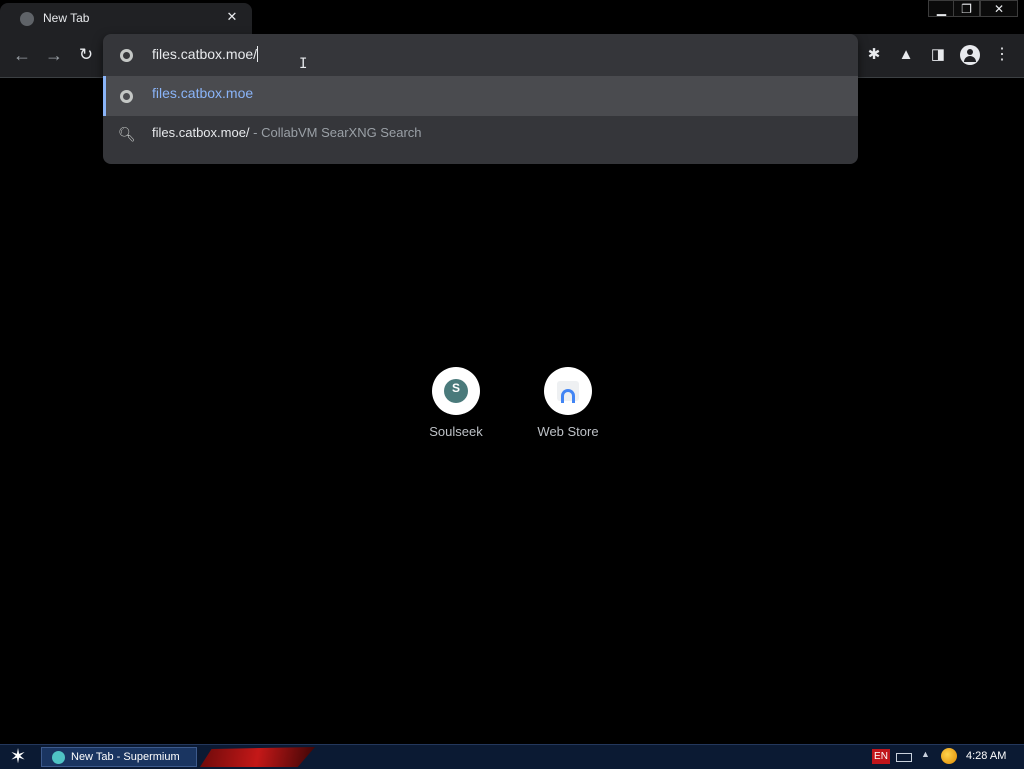 The image size is (1024, 769). I want to click on suggestion-description: - CollabVM SearXNG Search, so click(335, 132).